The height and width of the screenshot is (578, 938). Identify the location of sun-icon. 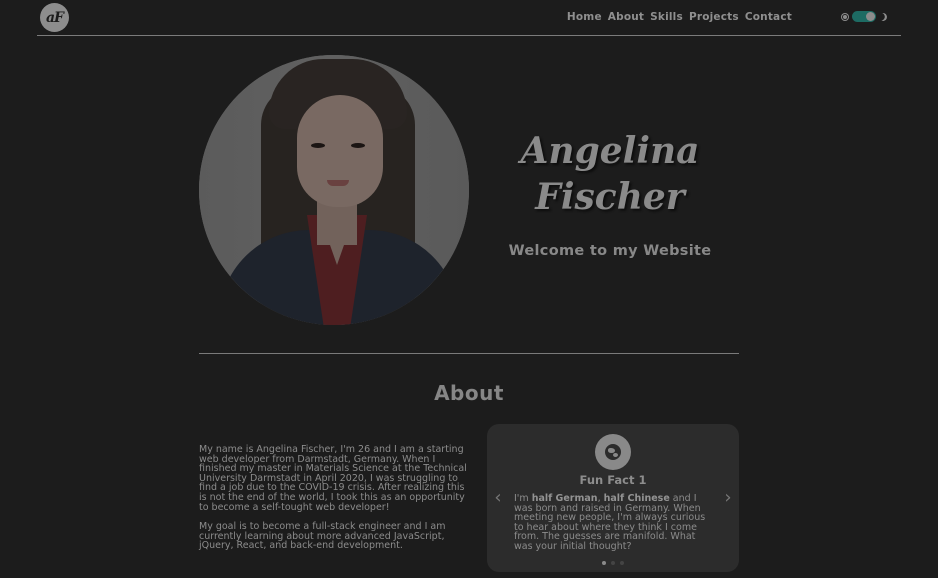
(845, 17).